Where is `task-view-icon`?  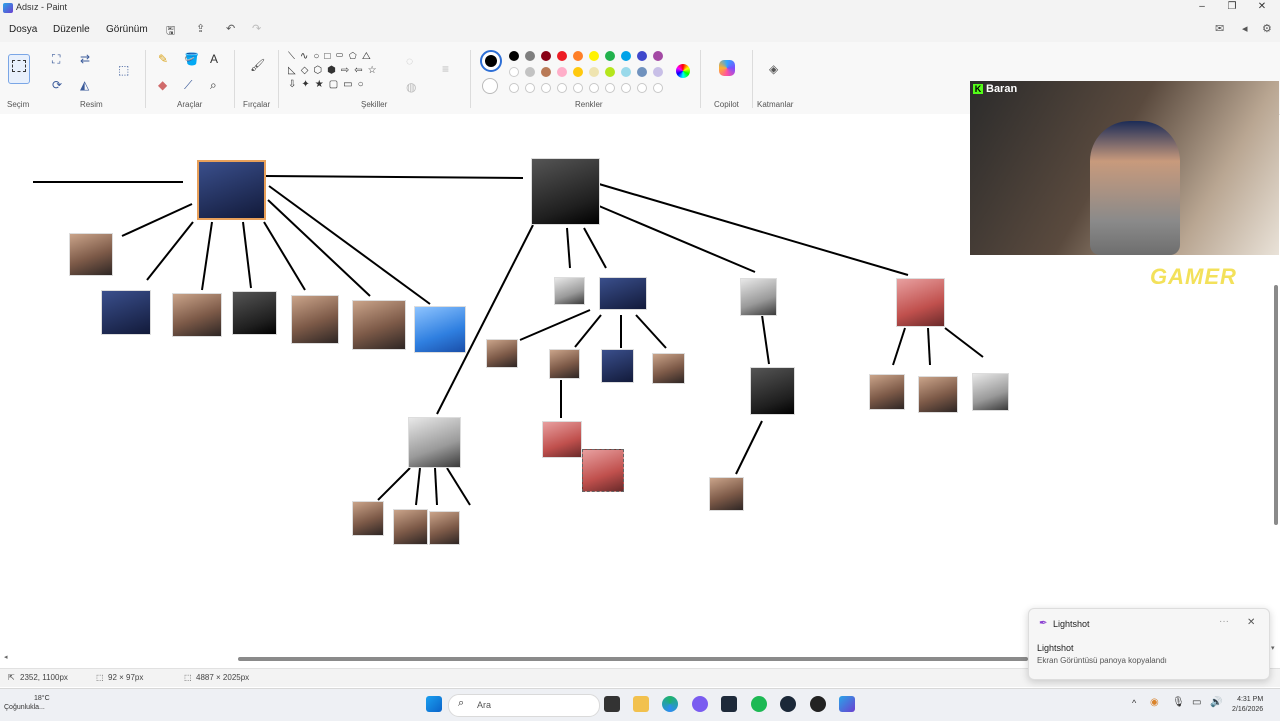 task-view-icon is located at coordinates (612, 704).